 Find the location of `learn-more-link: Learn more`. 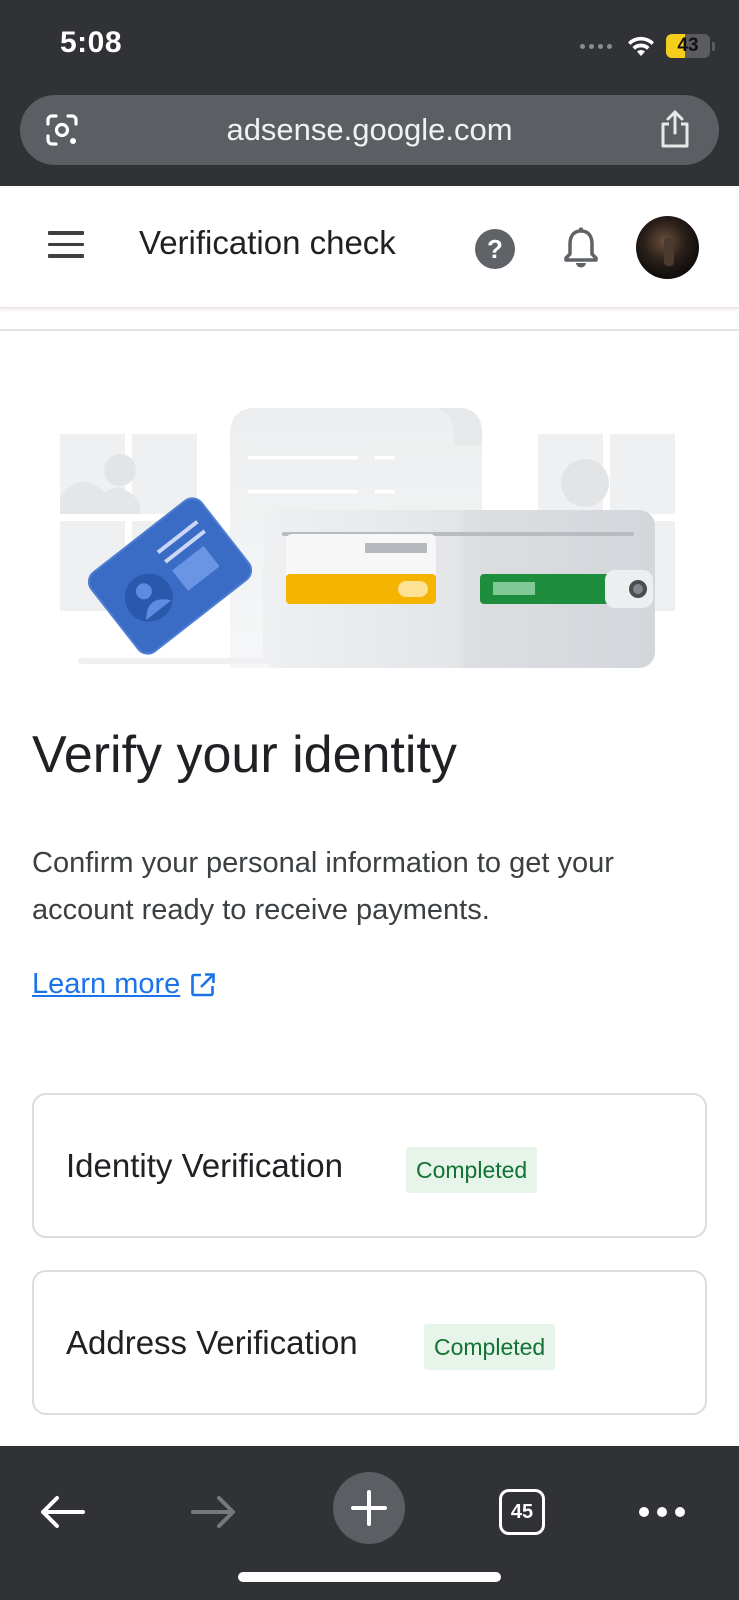

learn-more-link: Learn more is located at coordinates (124, 984).